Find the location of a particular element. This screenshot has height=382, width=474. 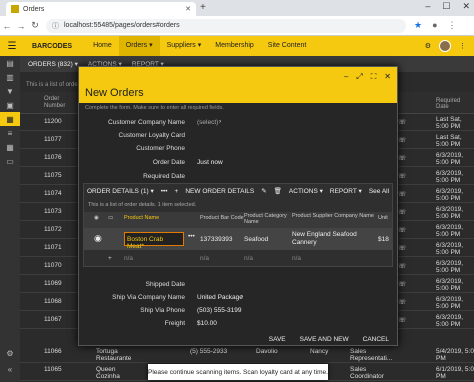

details-view-button: ORDER DETAILS (1) ▾ is located at coordinates (120, 191).